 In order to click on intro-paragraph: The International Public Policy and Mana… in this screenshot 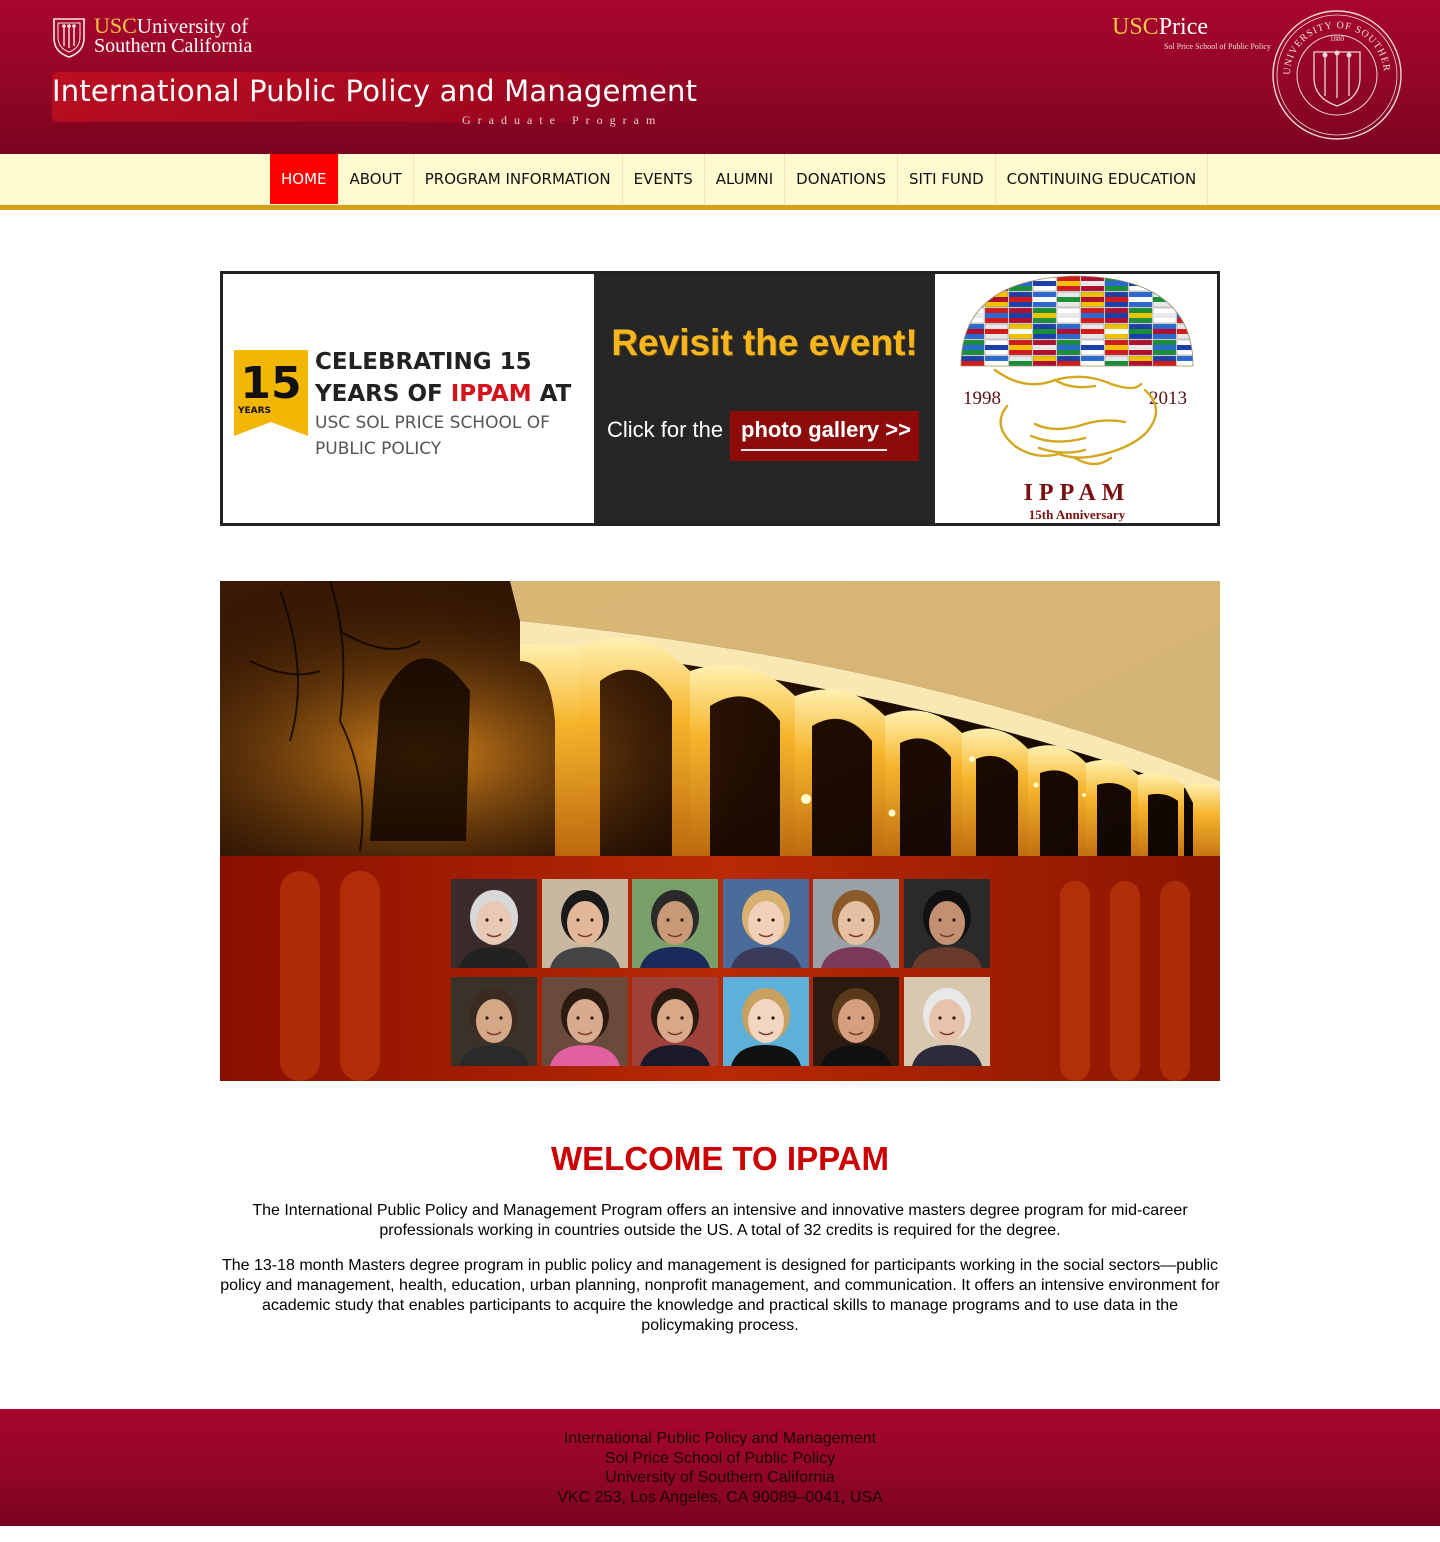, I will do `click(720, 1220)`.